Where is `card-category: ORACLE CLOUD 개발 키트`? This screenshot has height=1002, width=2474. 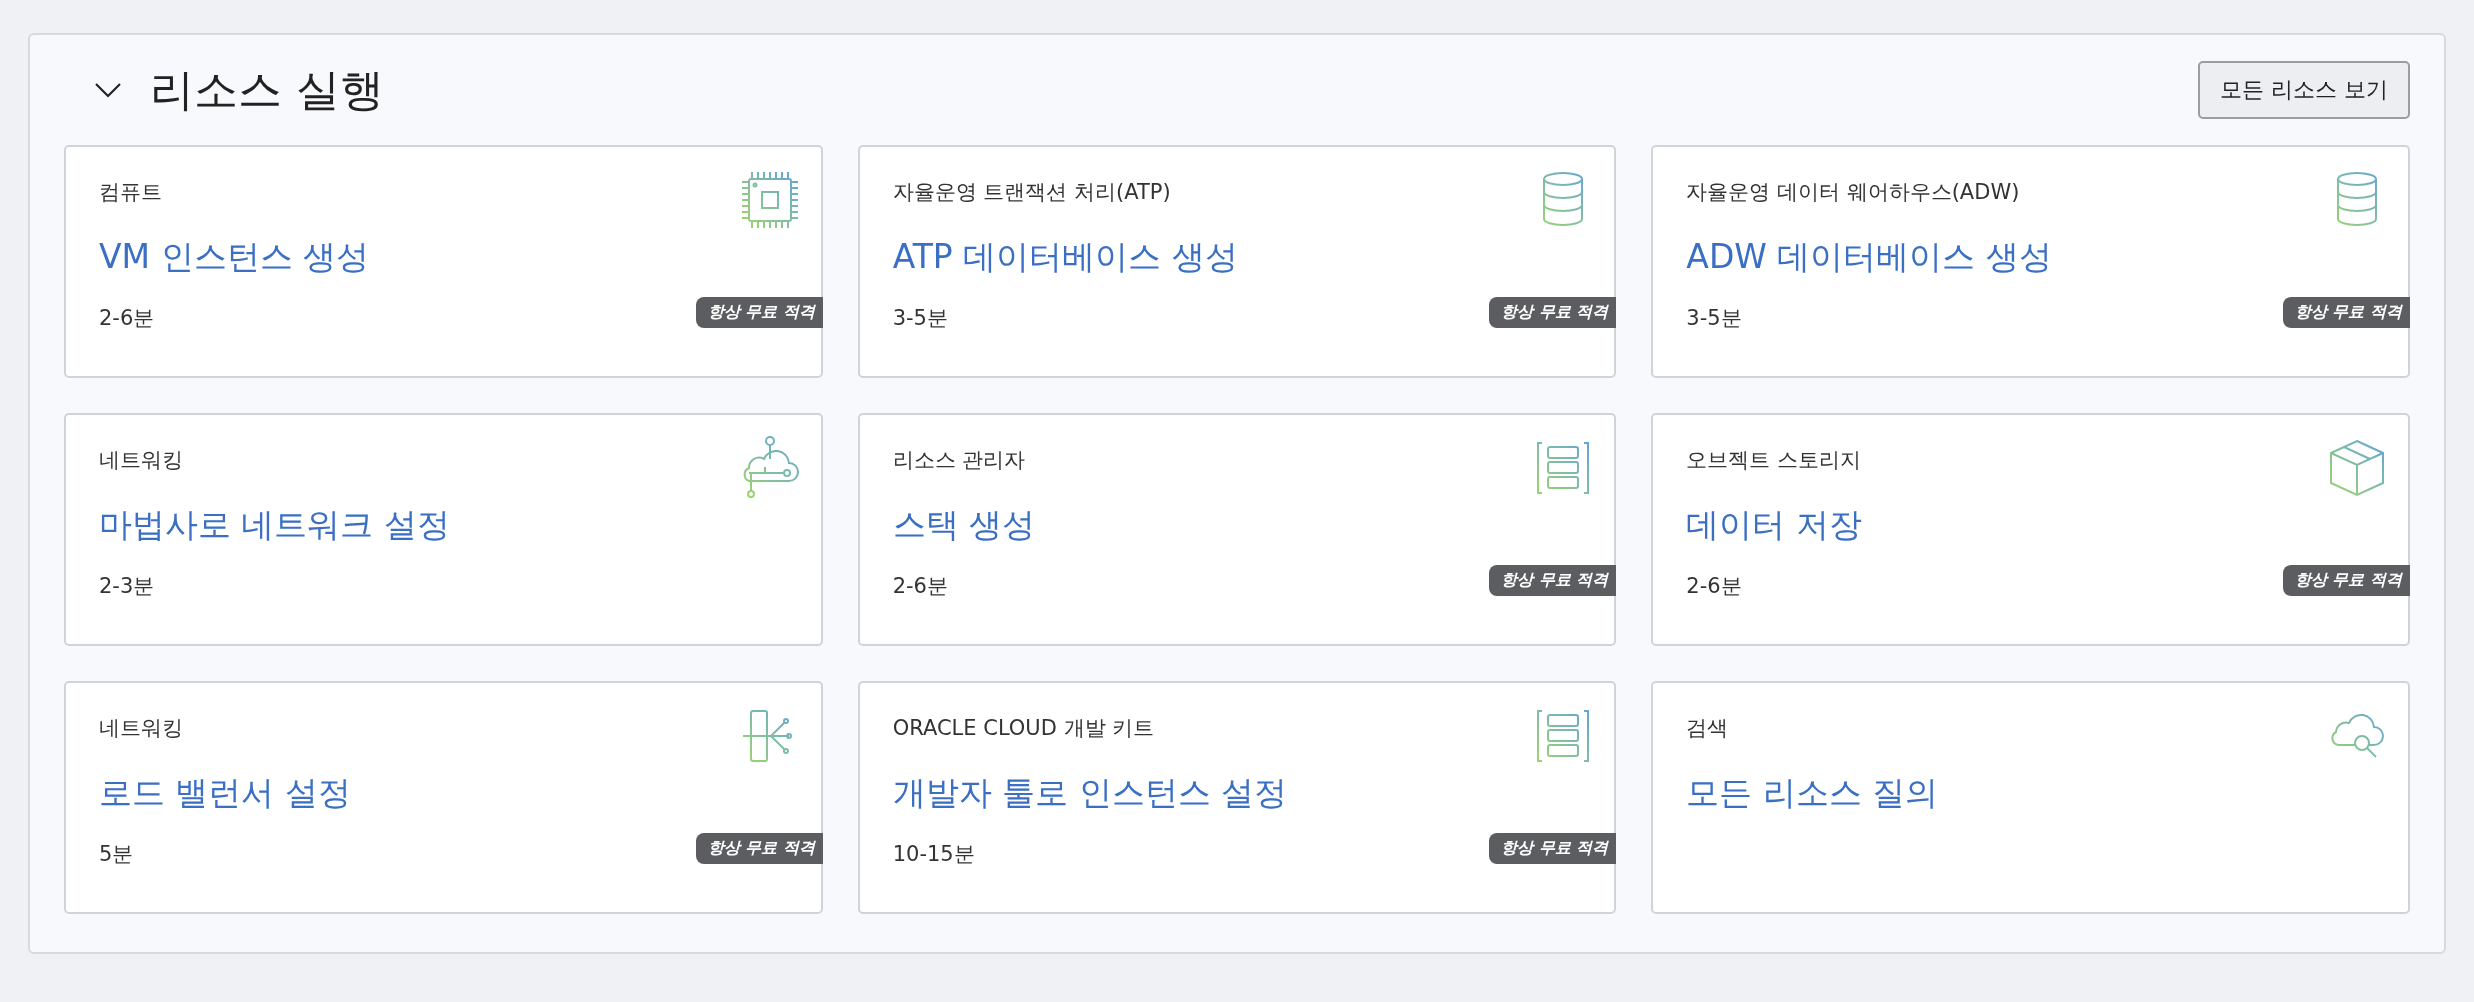
card-category: ORACLE CLOUD 개발 키트 is located at coordinates (1024, 728).